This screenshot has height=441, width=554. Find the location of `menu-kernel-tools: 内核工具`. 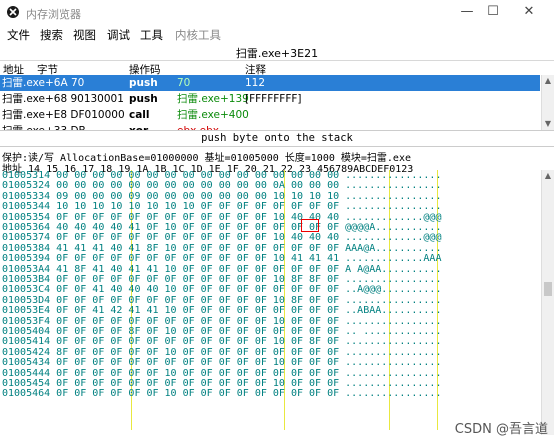

menu-kernel-tools: 内核工具 is located at coordinates (198, 35).